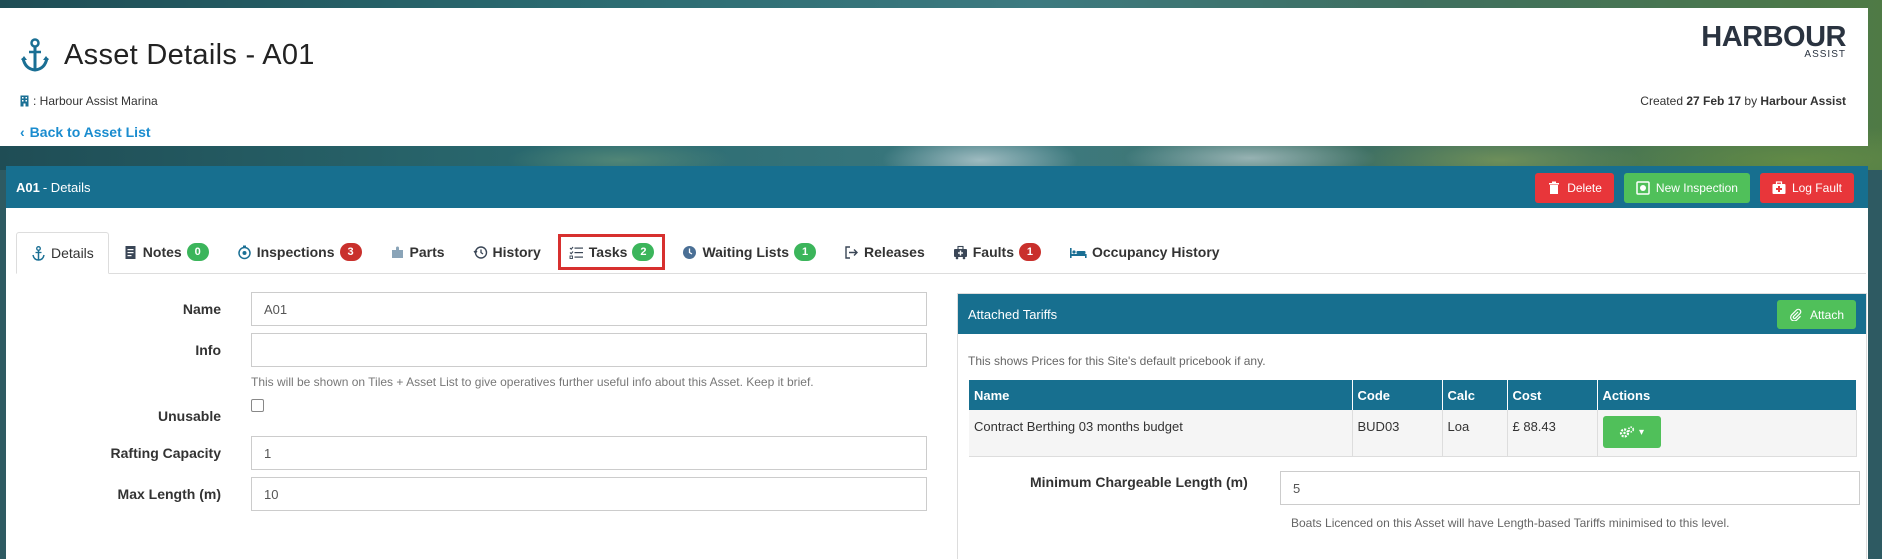 Image resolution: width=1882 pixels, height=559 pixels. Describe the element at coordinates (746, 252) in the screenshot. I see `tab-label: Waiting Lists` at that location.